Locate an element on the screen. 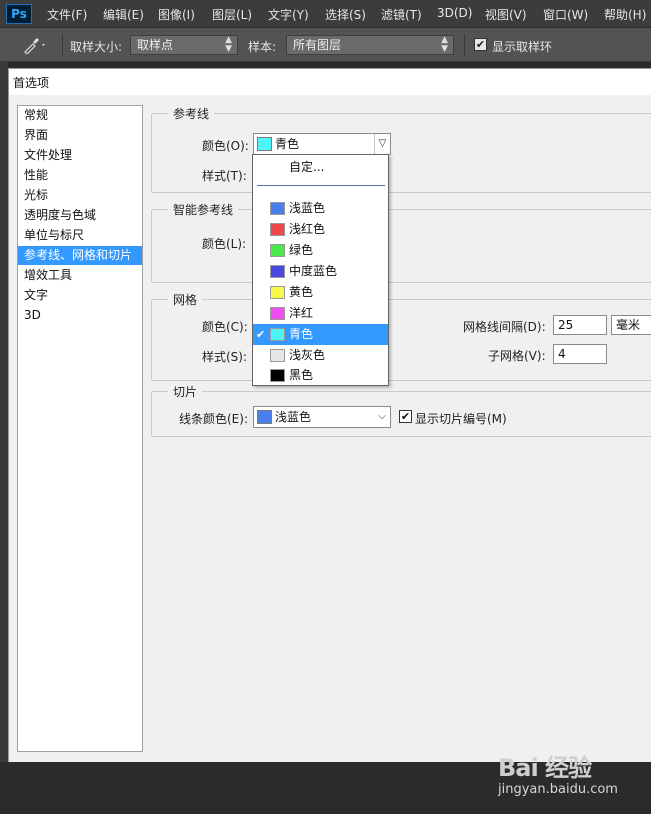 This screenshot has width=651, height=814. menu-file: 文件(F) is located at coordinates (67, 14).